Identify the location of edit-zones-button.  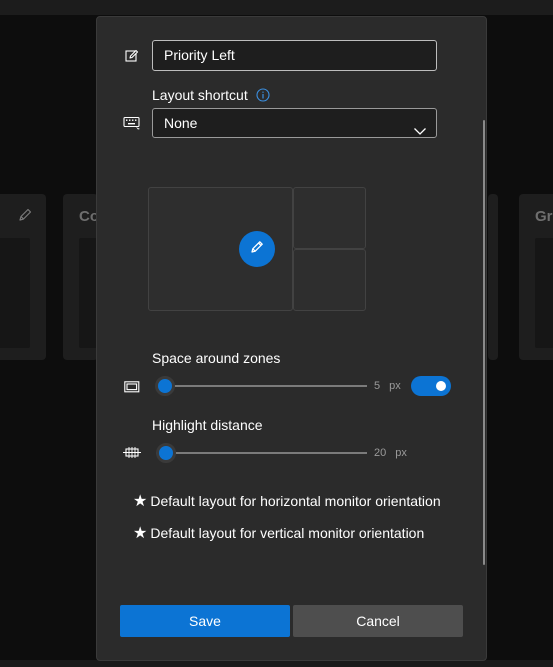
(257, 249).